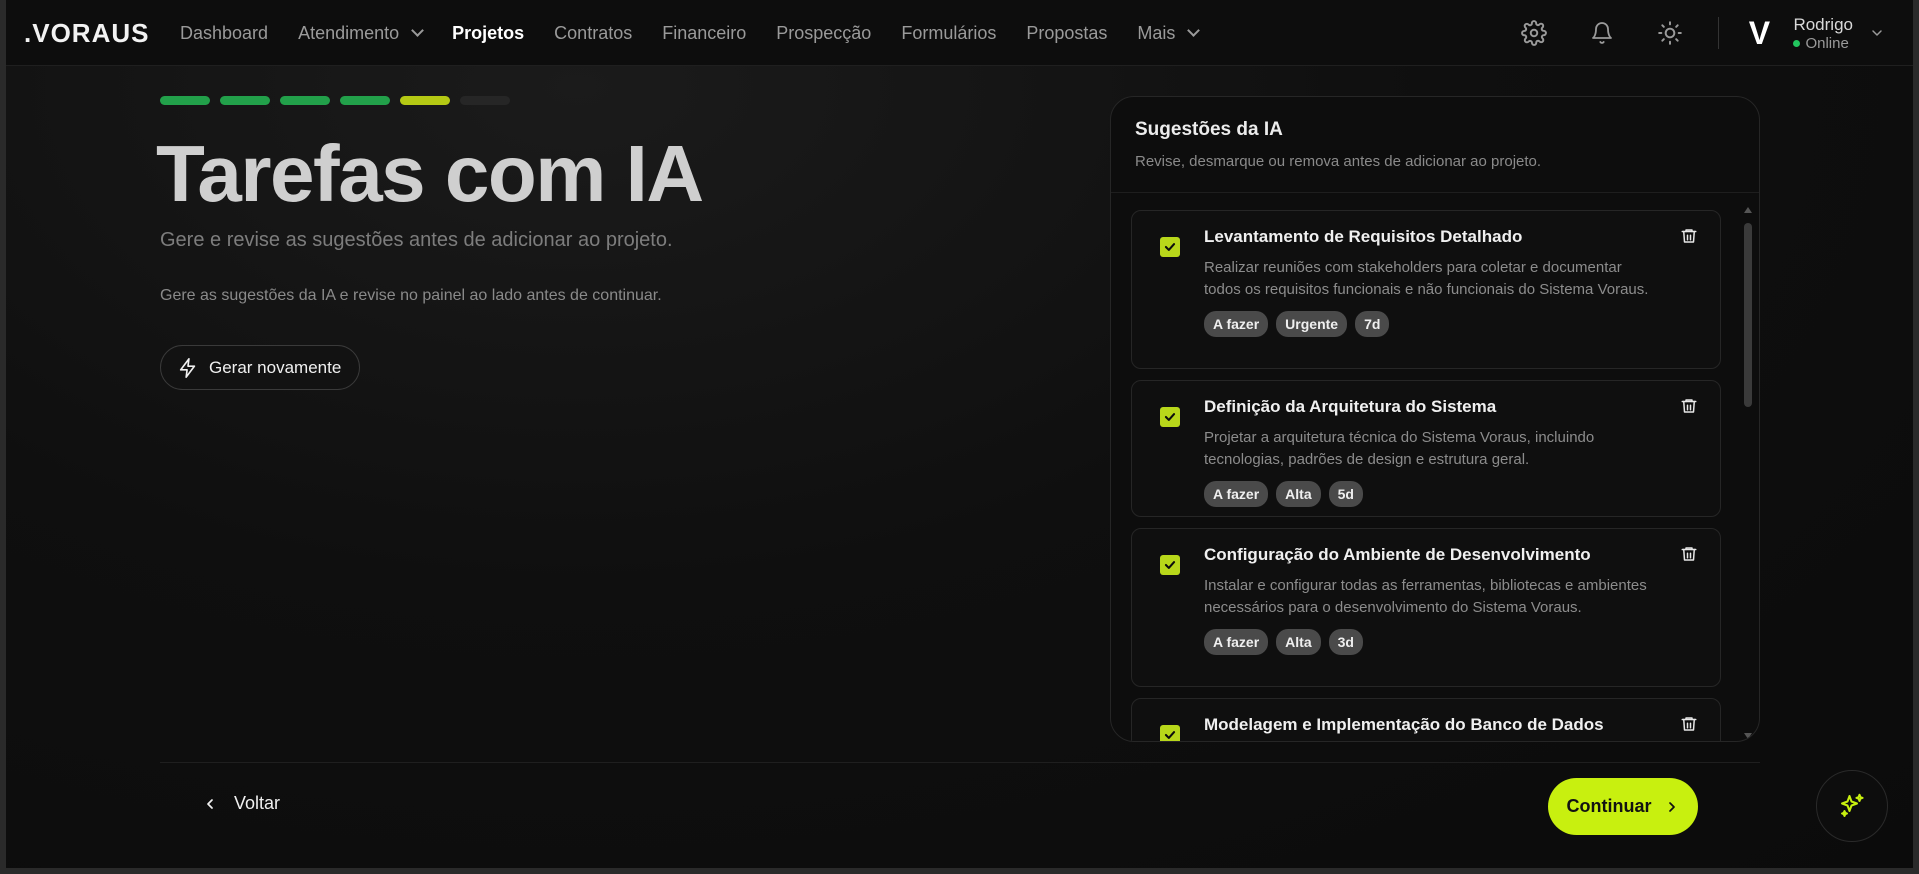 This screenshot has width=1919, height=874. What do you see at coordinates (1671, 806) in the screenshot?
I see `chevron-right-icon` at bounding box center [1671, 806].